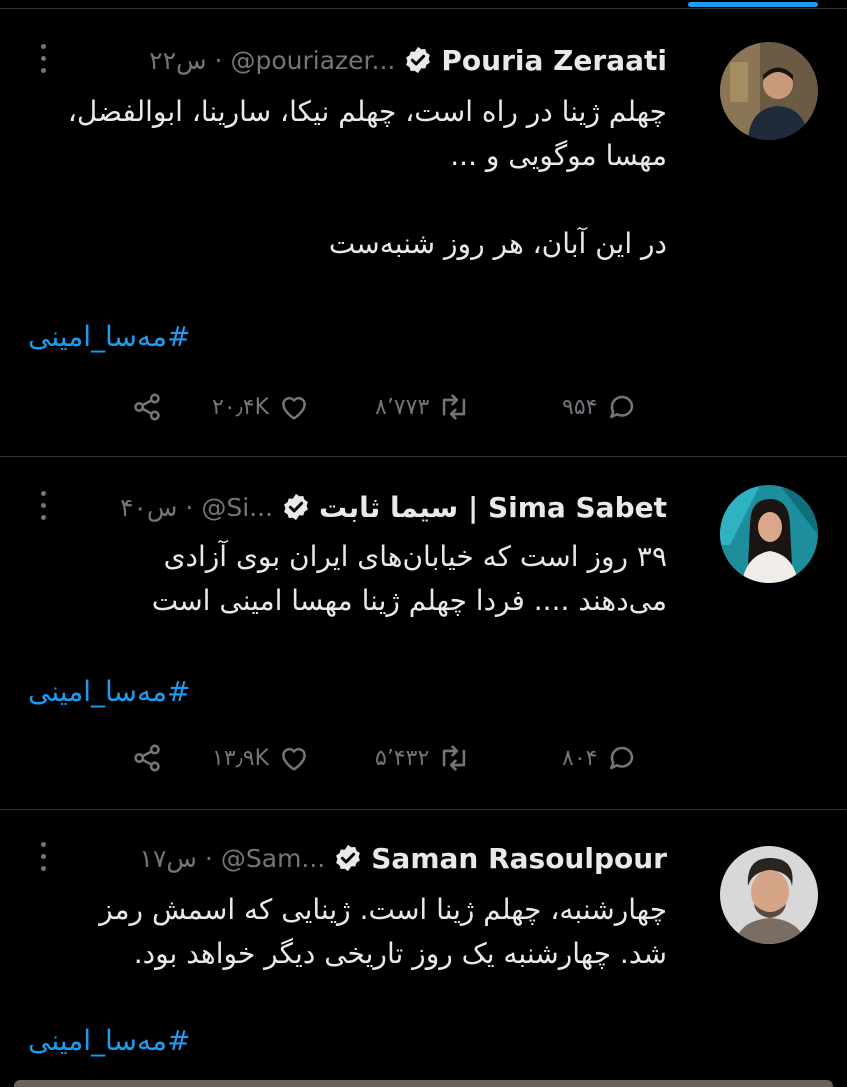 This screenshot has height=1087, width=847. I want to click on display-name: Saman Rasoulpour, so click(519, 858).